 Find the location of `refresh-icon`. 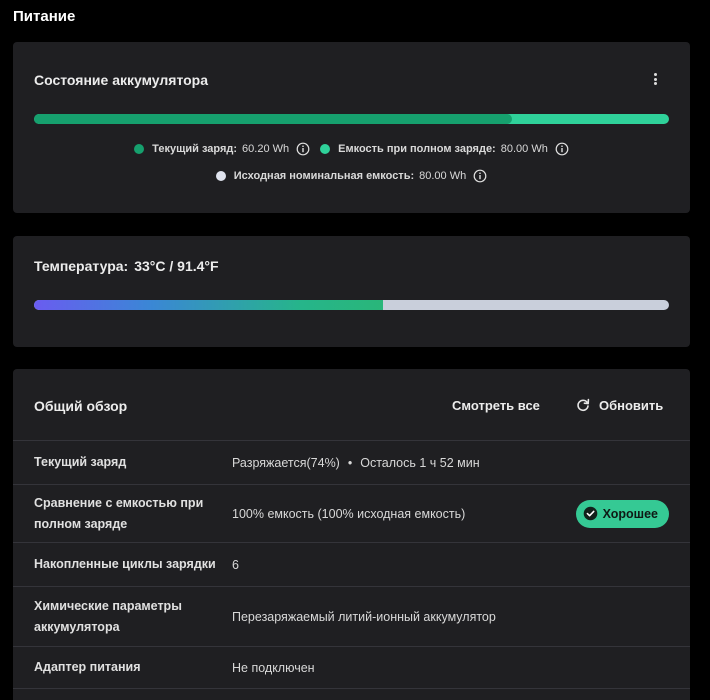

refresh-icon is located at coordinates (583, 405).